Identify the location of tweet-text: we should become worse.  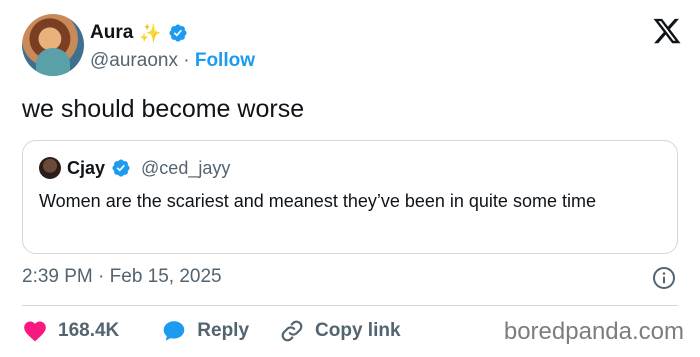
(163, 109).